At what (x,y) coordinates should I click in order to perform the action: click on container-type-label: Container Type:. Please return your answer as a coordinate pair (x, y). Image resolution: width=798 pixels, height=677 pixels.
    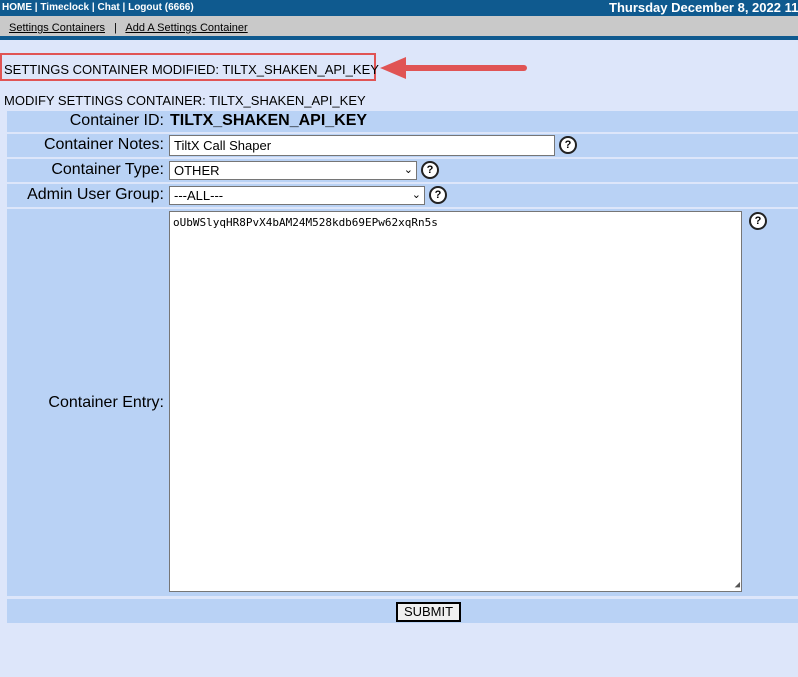
    Looking at the image, I should click on (107, 169).